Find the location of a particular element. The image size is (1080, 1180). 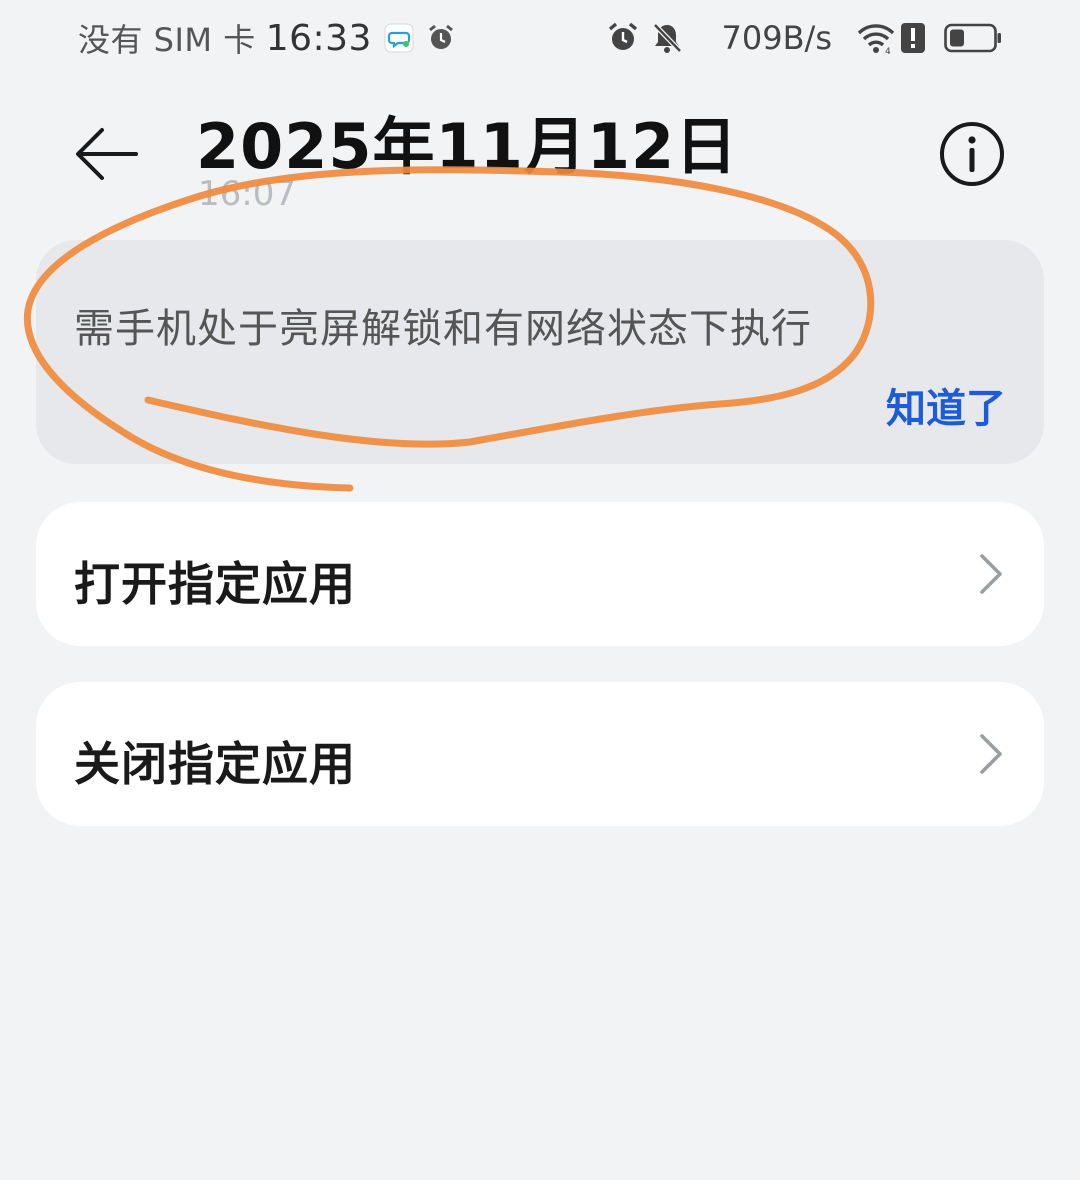

notice-confirm-button: 知道了 is located at coordinates (946, 405).